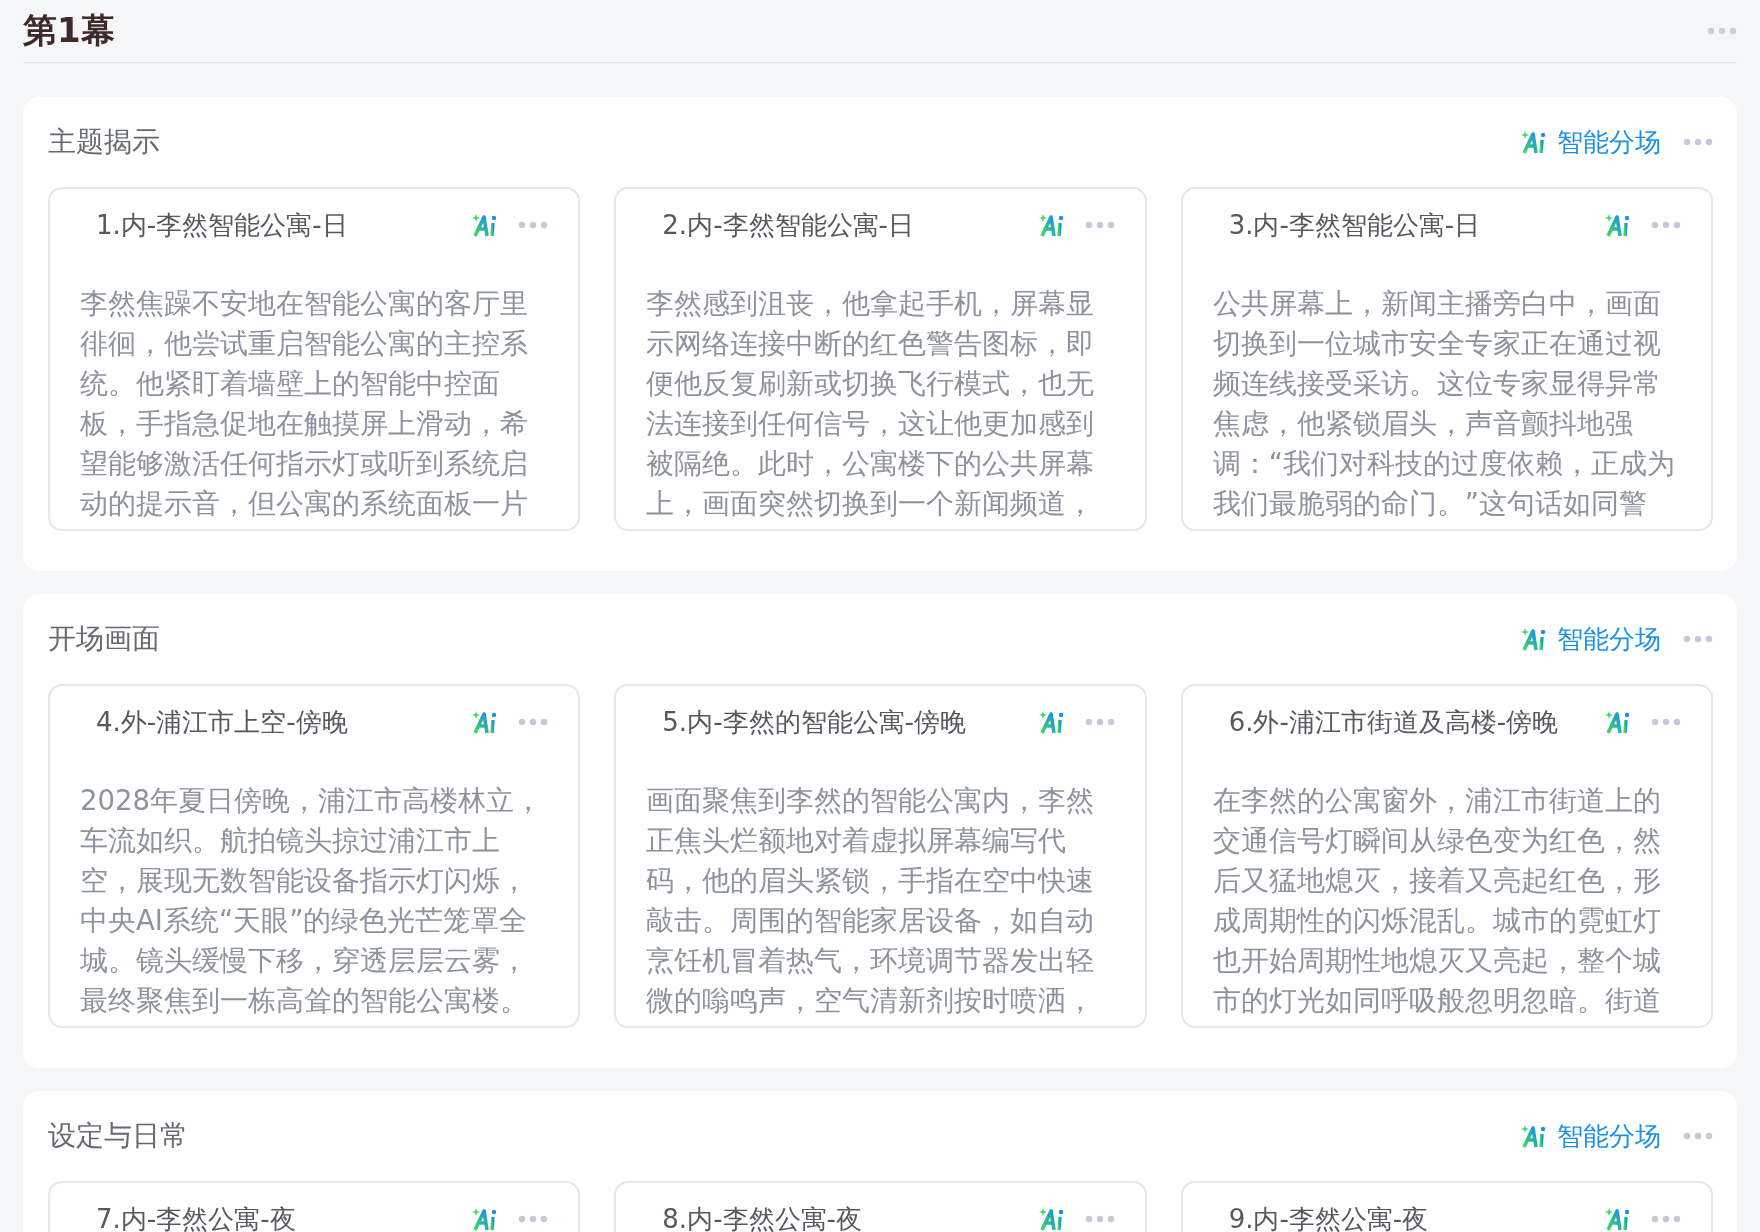 The height and width of the screenshot is (1232, 1760). I want to click on scene-card: 5.内-李然的智能公寓-傍晚 画面聚焦到李然的智能公寓内，李然正焦头烂额地对着虚拟屏幕编写代码，他的眉头紧锁，手指在空中快速敲击。周围的智能家居设备，如自动烹饪机冒着热气，环境调节器发出轻微的嗡鸣声，空气清新剂按时喷洒，, so click(880, 856).